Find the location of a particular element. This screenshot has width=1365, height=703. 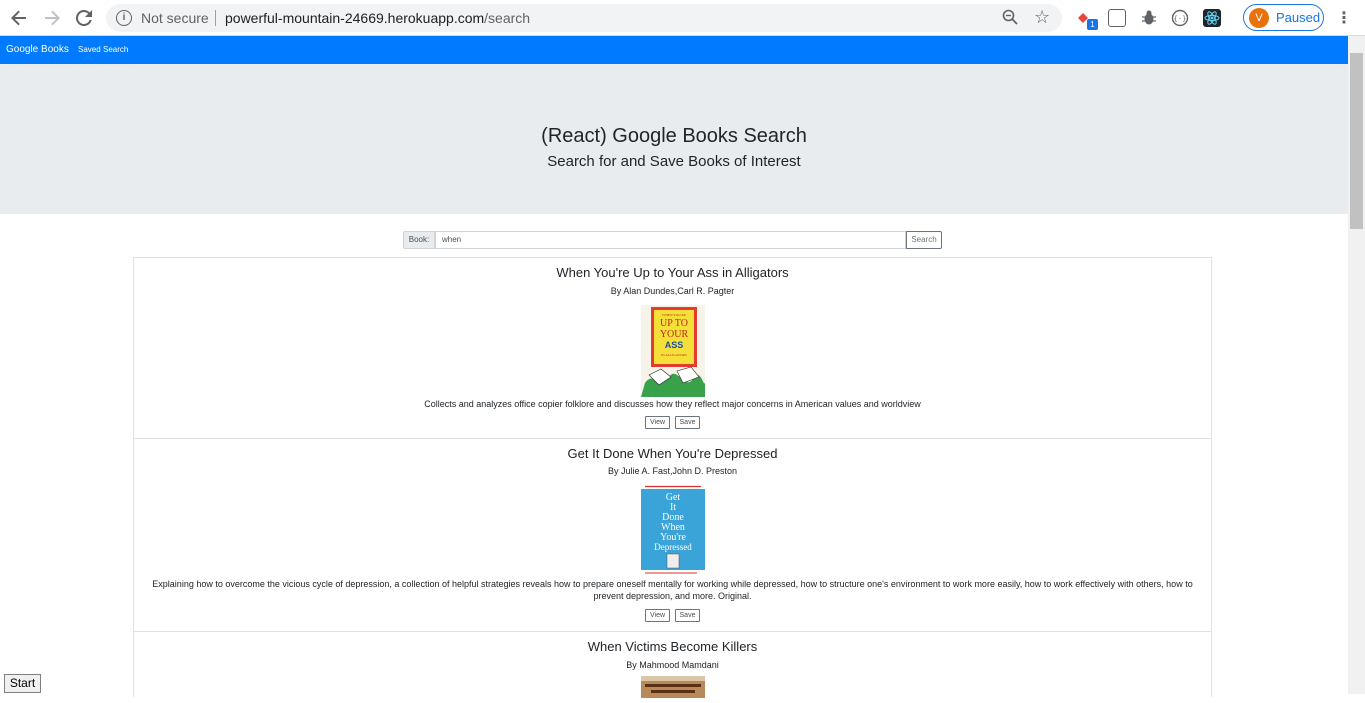

book-cover-image is located at coordinates (673, 687).